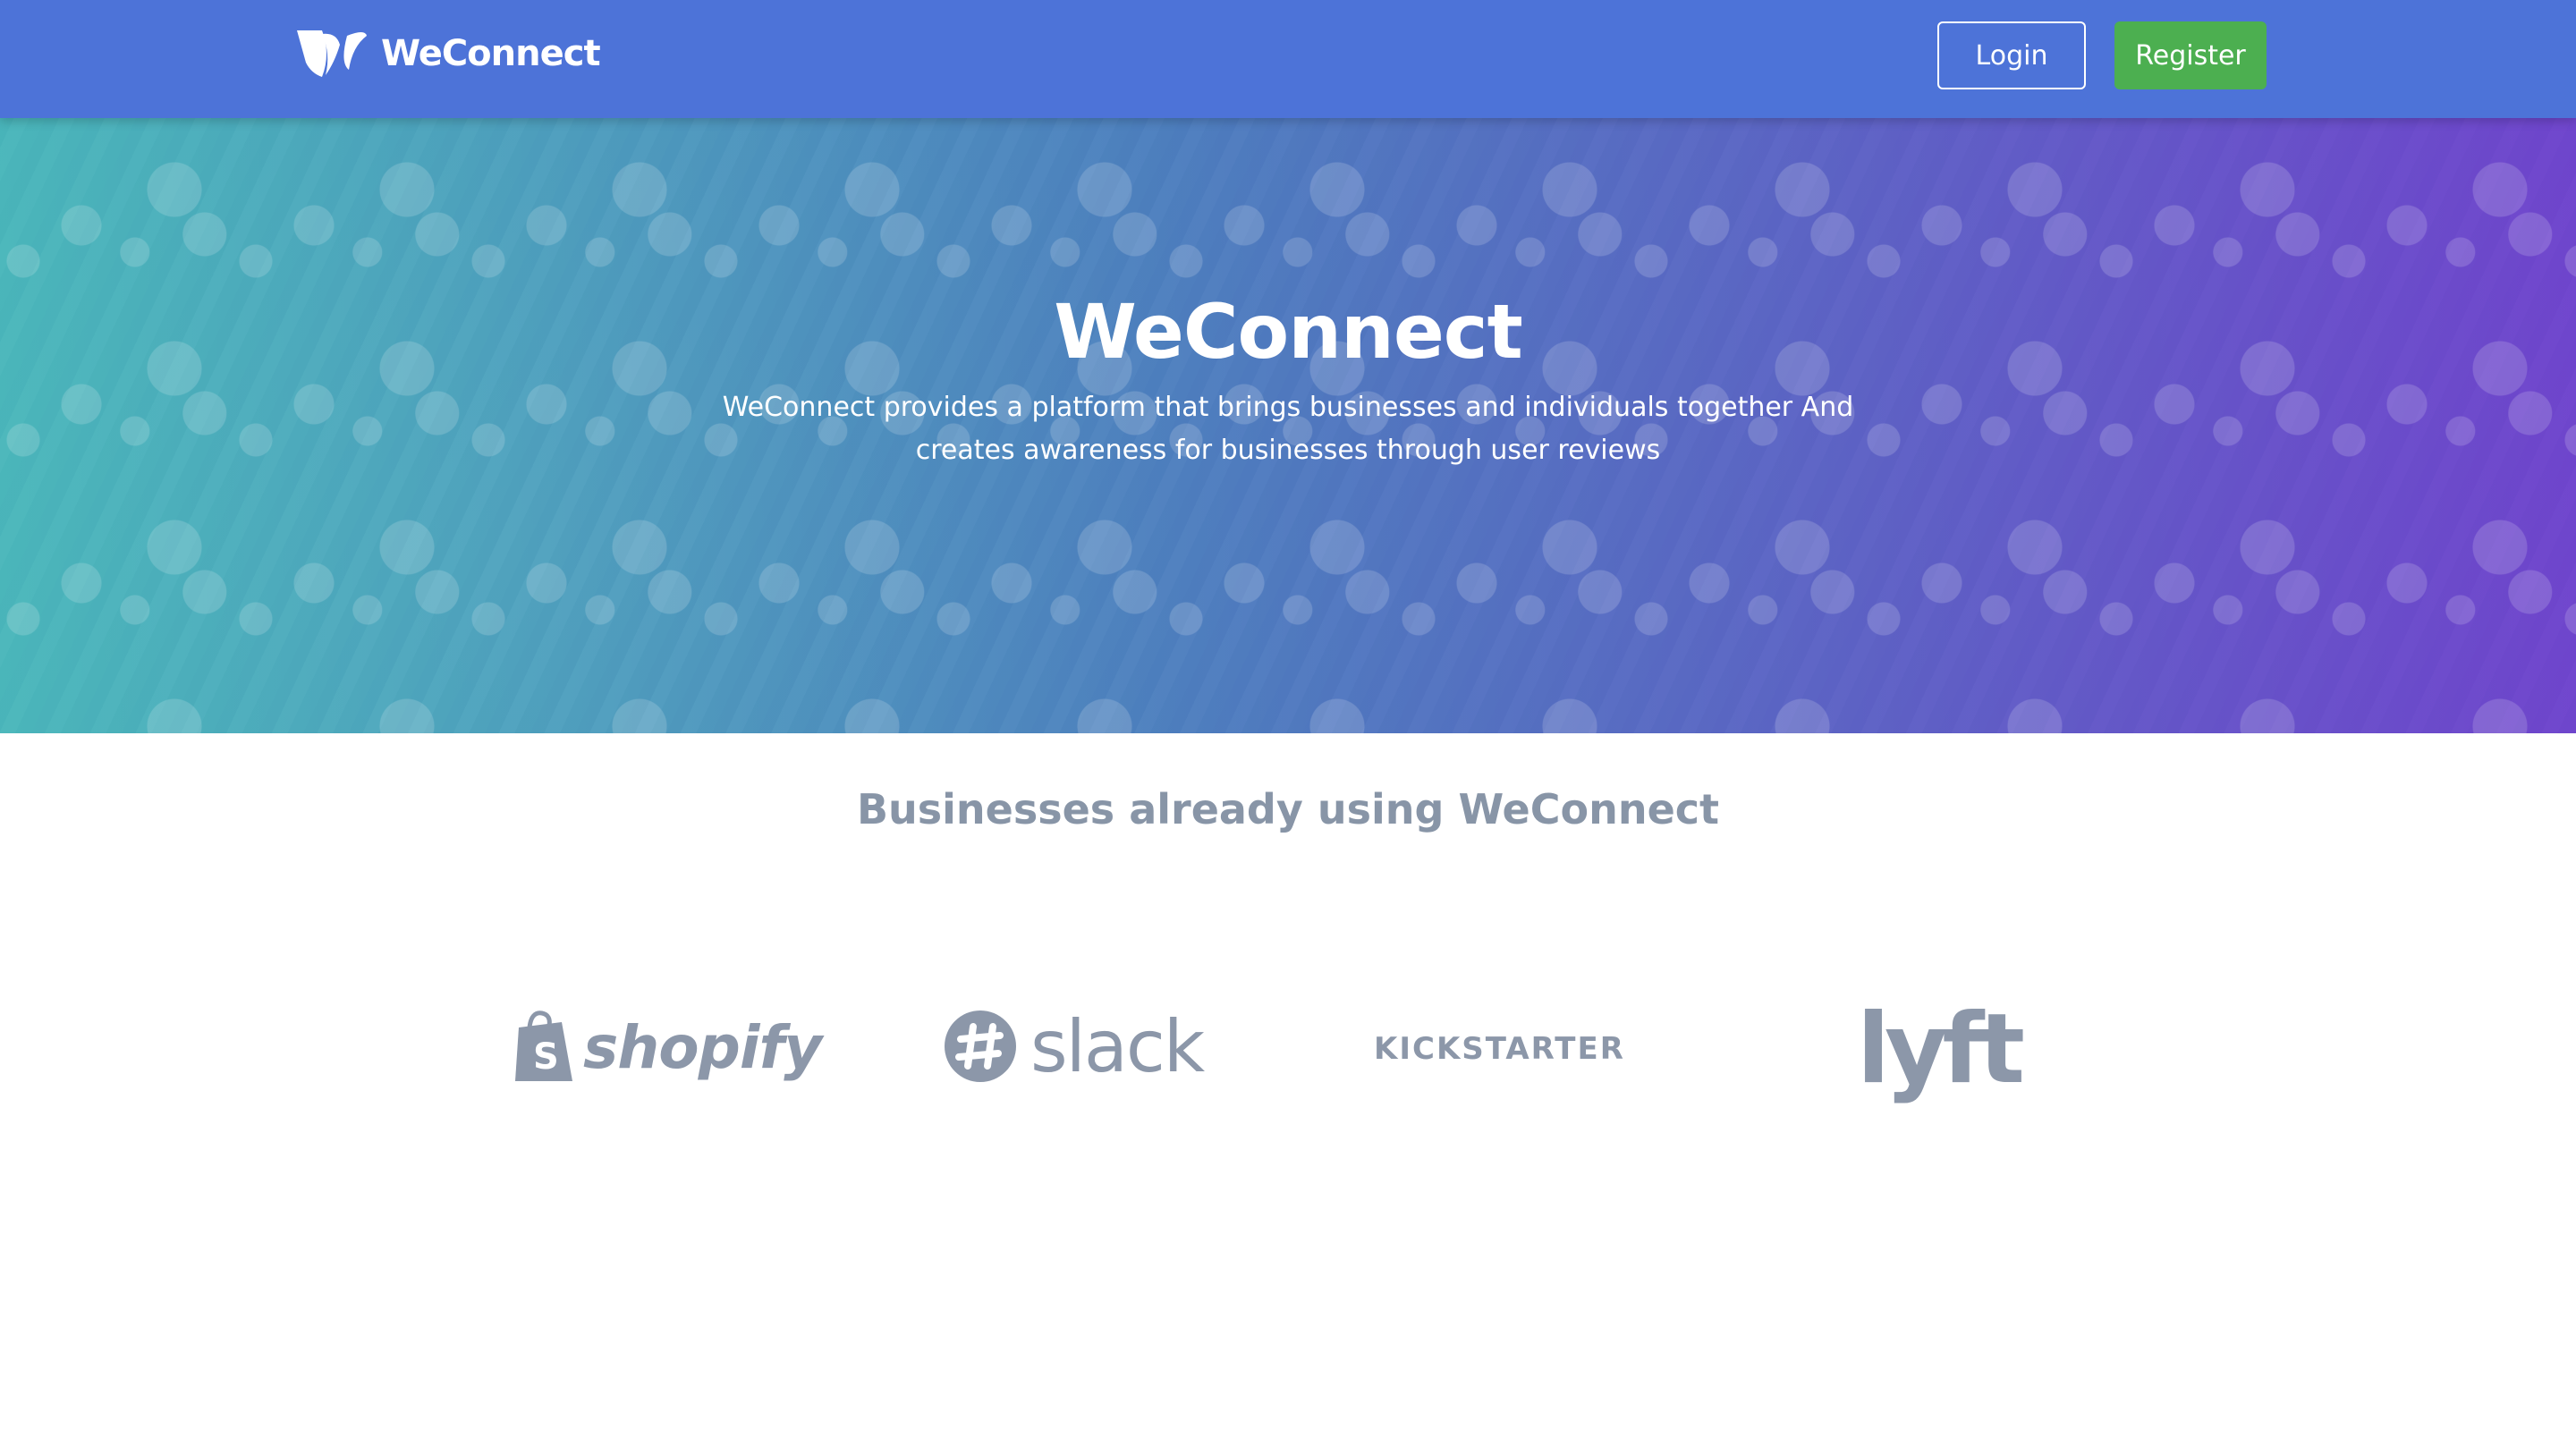 The width and height of the screenshot is (2576, 1429). I want to click on shopify-logo-text: shopify, so click(702, 1047).